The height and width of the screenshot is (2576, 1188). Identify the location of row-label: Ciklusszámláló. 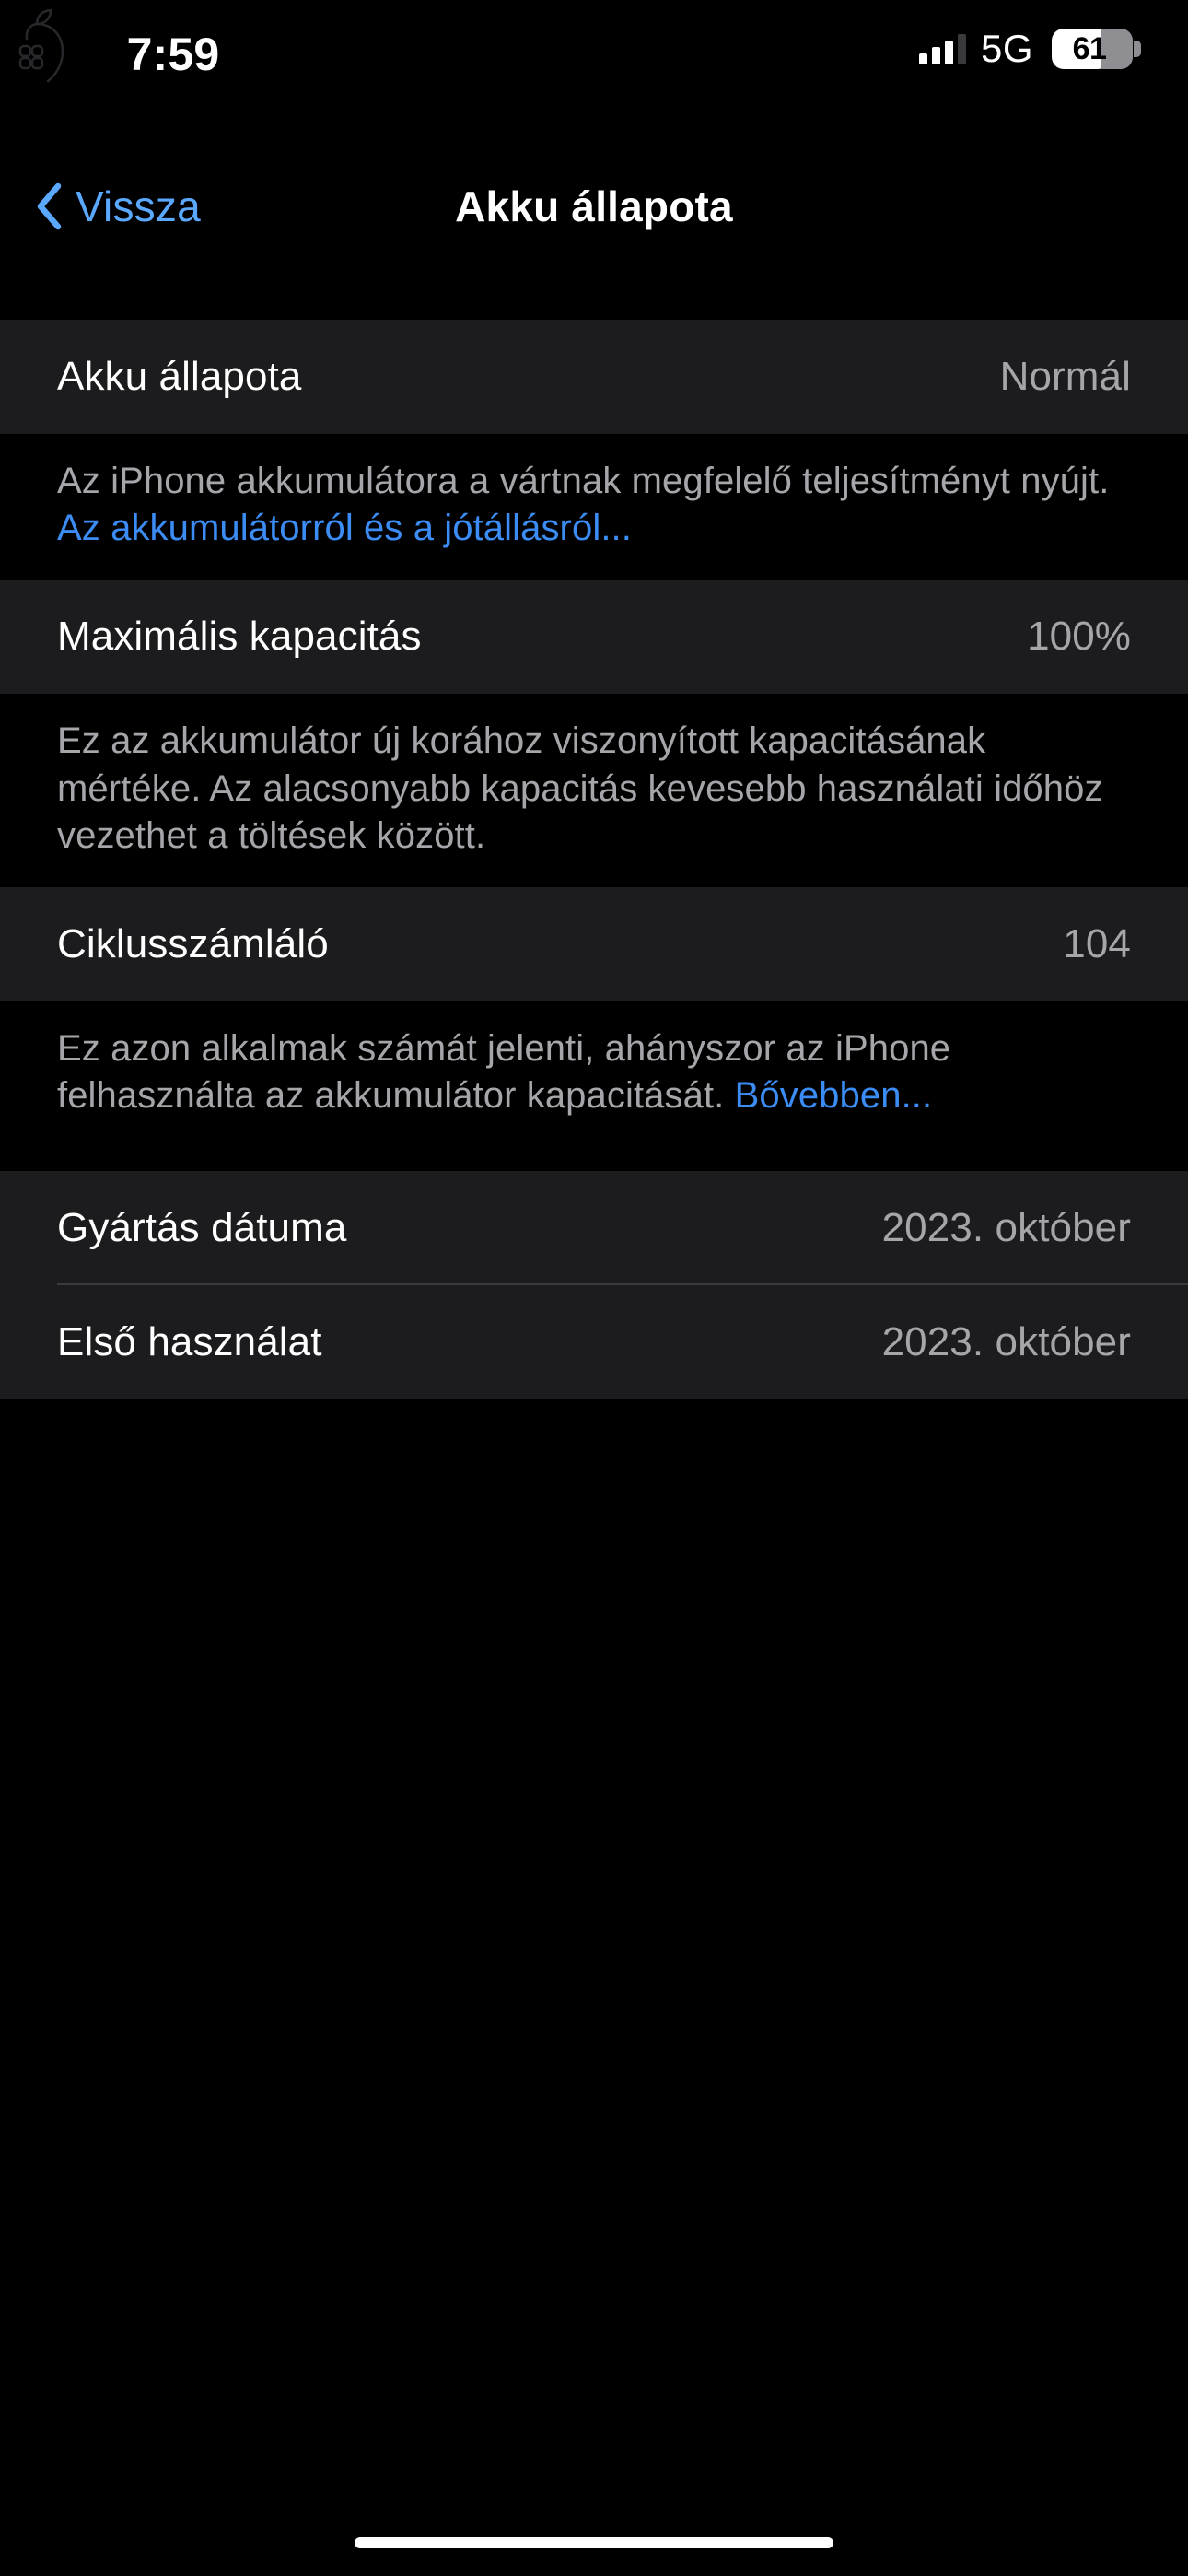
(193, 943).